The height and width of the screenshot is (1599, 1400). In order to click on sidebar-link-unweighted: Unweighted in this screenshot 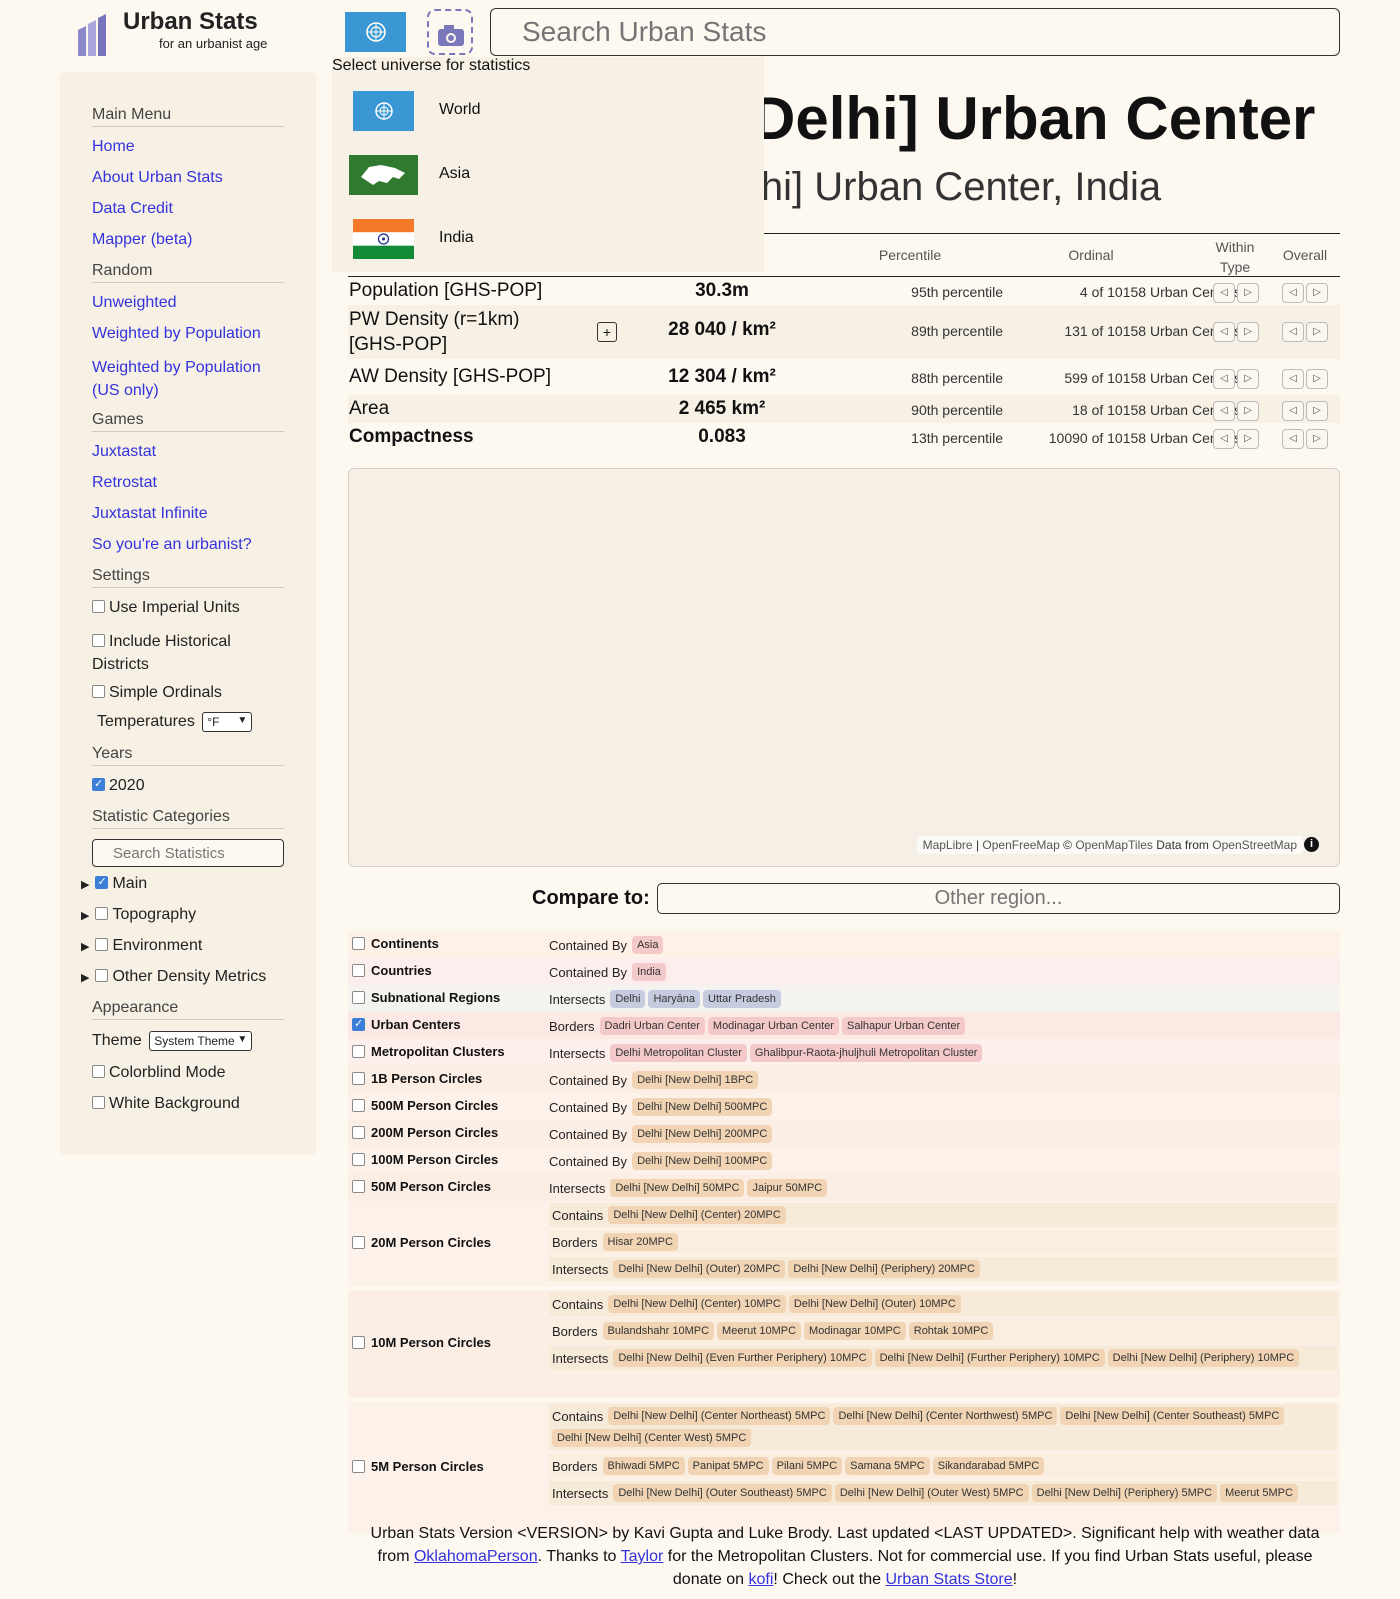, I will do `click(134, 303)`.